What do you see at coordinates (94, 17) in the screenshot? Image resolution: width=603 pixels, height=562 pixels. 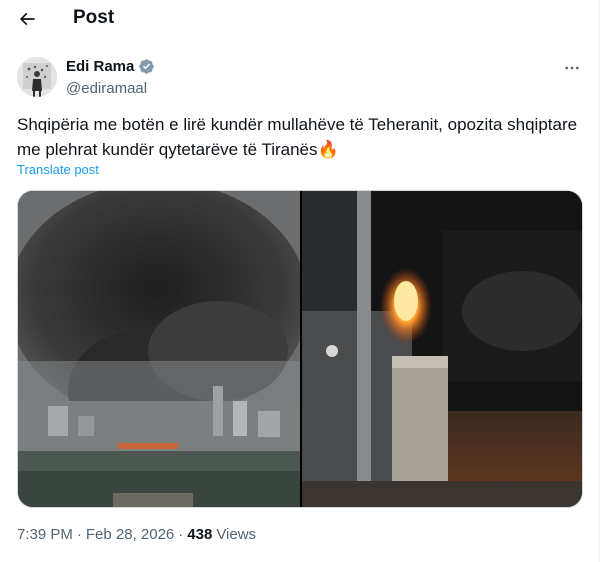 I see `page-title: Post` at bounding box center [94, 17].